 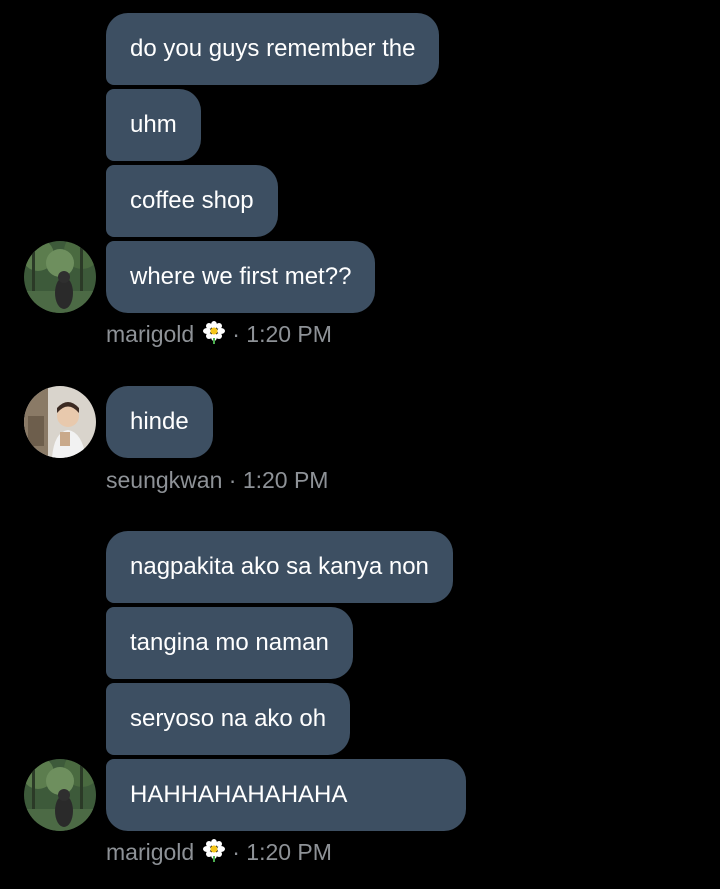 I want to click on message-bubble: nagpakita ako sa kanya non, so click(x=279, y=567).